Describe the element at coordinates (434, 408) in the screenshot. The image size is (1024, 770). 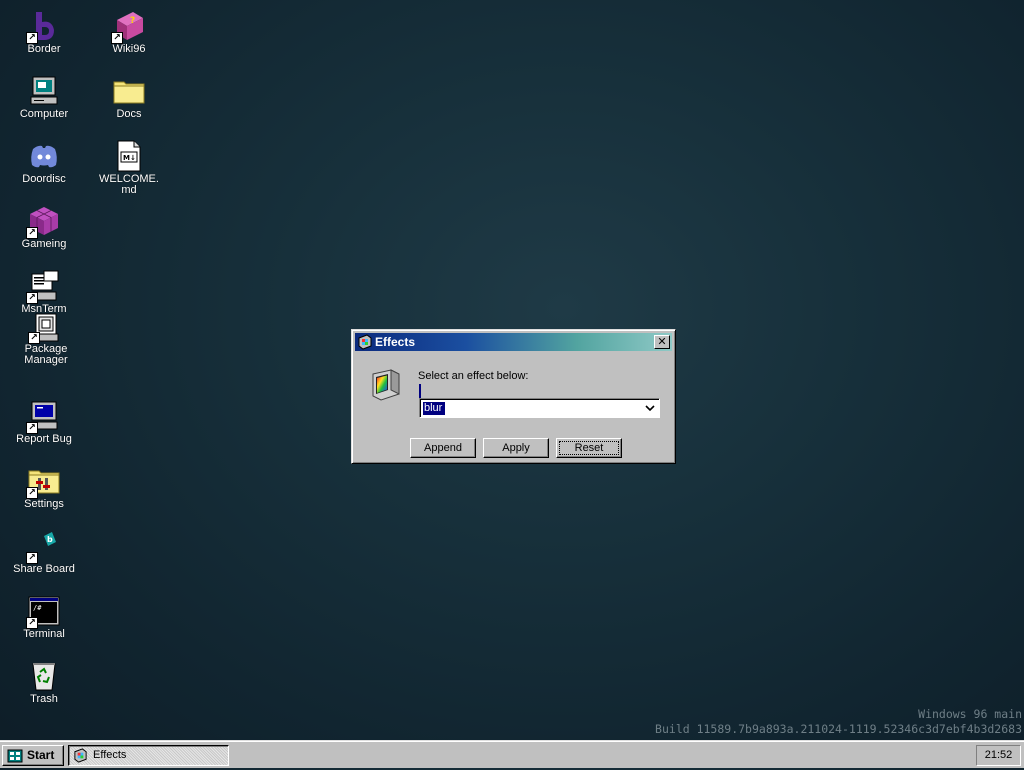
I see `effect-select-value: blur` at that location.